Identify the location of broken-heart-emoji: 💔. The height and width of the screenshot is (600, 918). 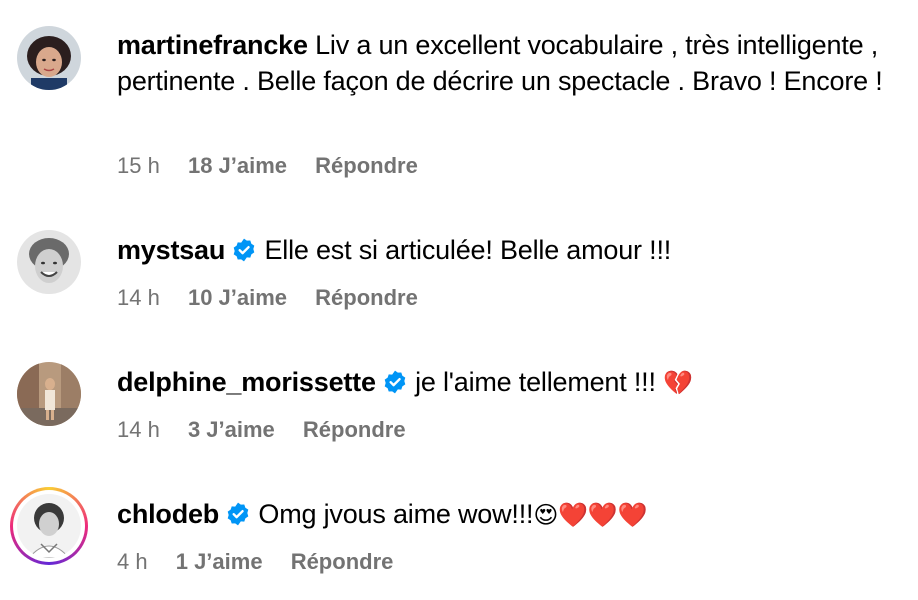
(678, 383).